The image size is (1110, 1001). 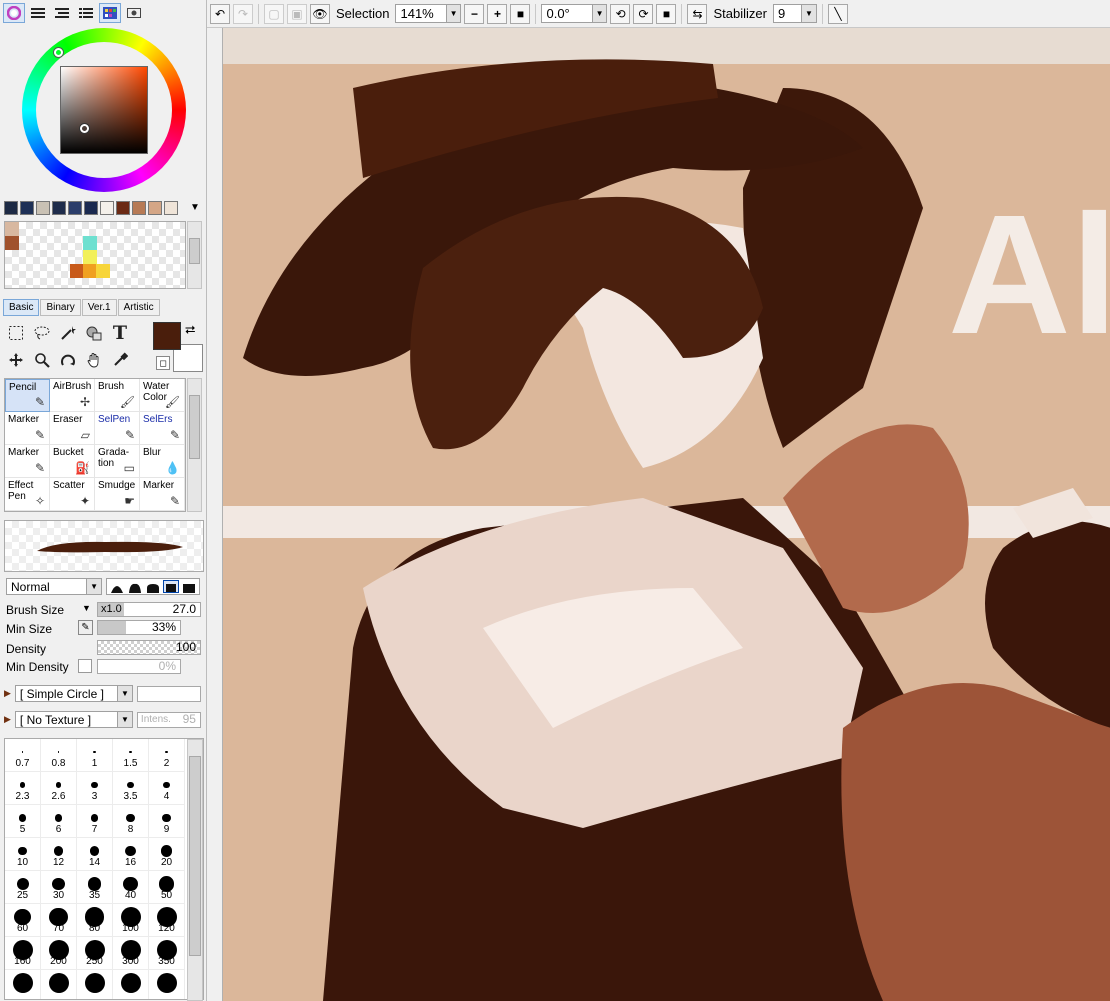 What do you see at coordinates (274, 13) in the screenshot?
I see `deselect-button: ▢` at bounding box center [274, 13].